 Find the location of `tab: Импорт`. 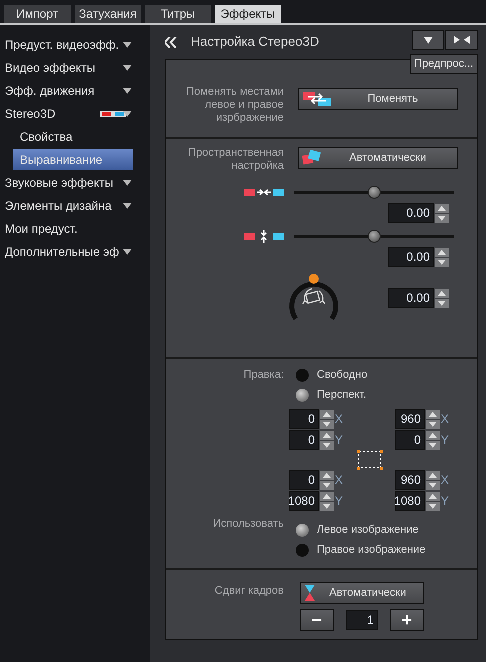

tab: Импорт is located at coordinates (37, 14).